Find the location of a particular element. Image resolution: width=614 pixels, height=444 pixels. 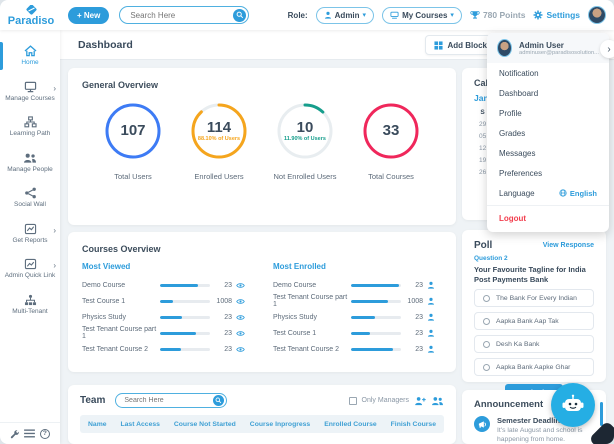

logo-text: Paradiso is located at coordinates (31, 20).